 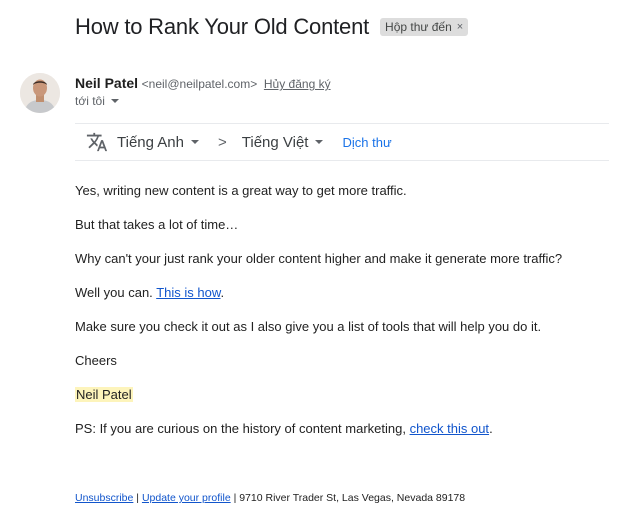 I want to click on inbox-label-text: Hộp thư đến, so click(x=418, y=27).